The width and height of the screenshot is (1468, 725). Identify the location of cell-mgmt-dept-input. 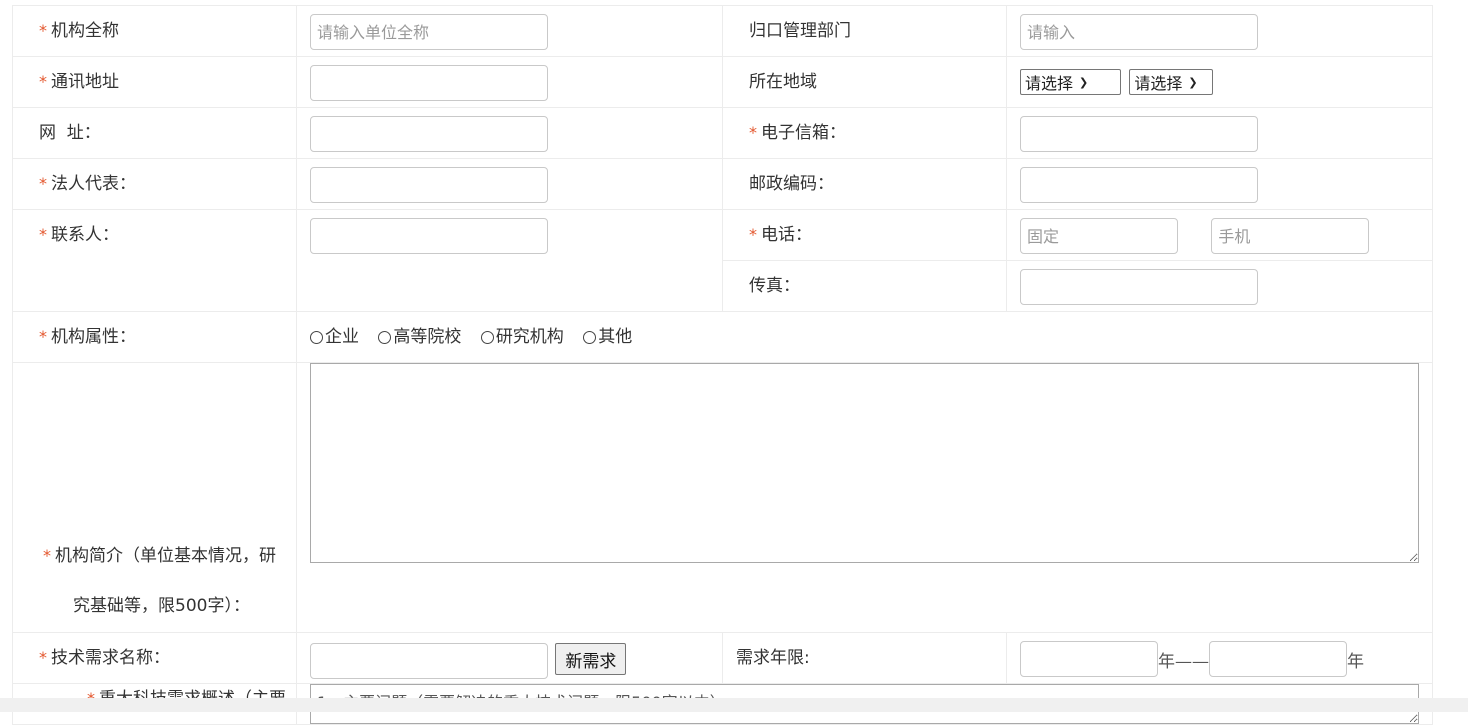
(1219, 31).